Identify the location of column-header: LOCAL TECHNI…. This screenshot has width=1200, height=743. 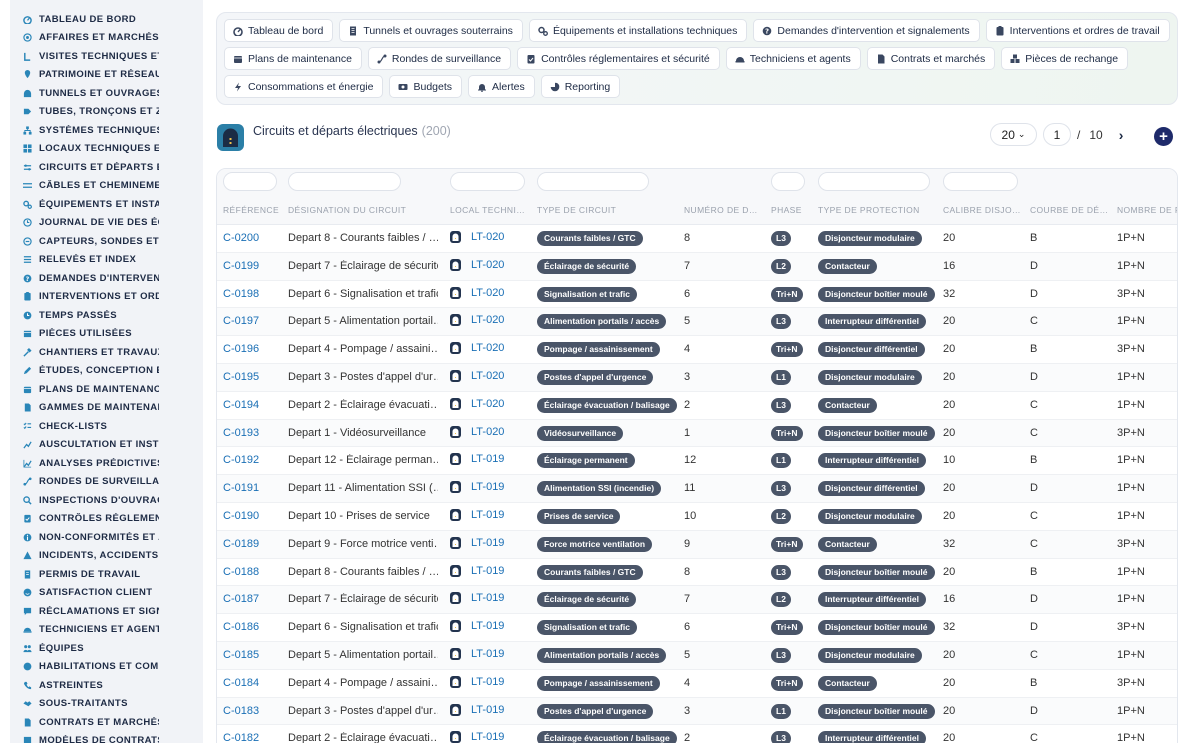
(487, 210).